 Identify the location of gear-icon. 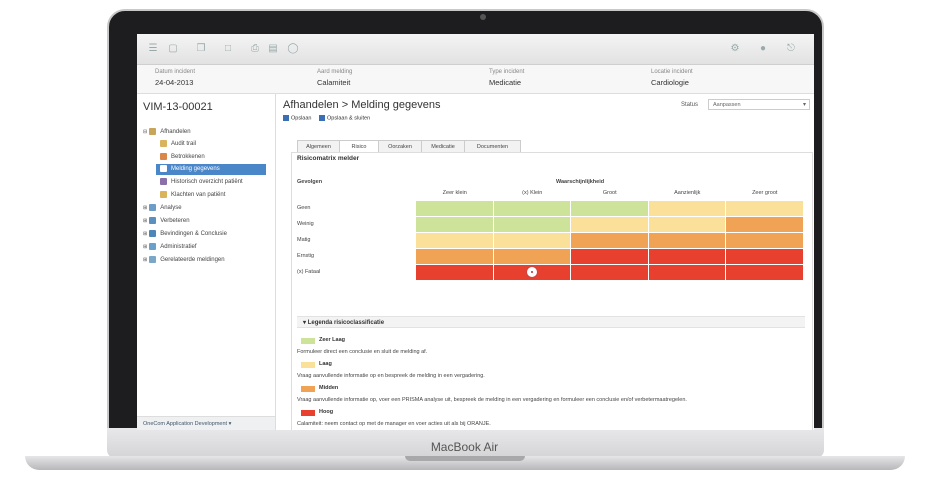
(153, 233).